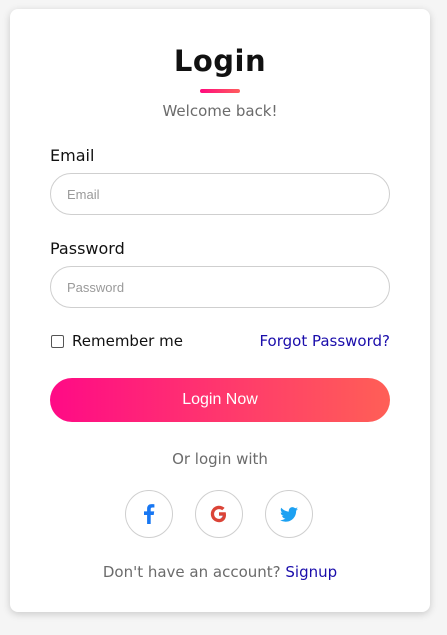 The width and height of the screenshot is (447, 635). What do you see at coordinates (57, 341) in the screenshot?
I see `remember-checkbox` at bounding box center [57, 341].